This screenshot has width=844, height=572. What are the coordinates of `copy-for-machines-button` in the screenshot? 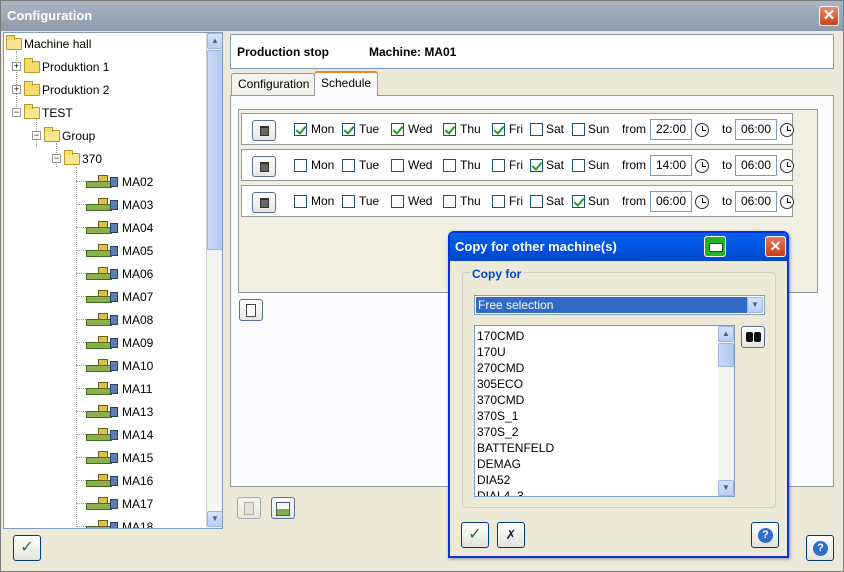 It's located at (283, 508).